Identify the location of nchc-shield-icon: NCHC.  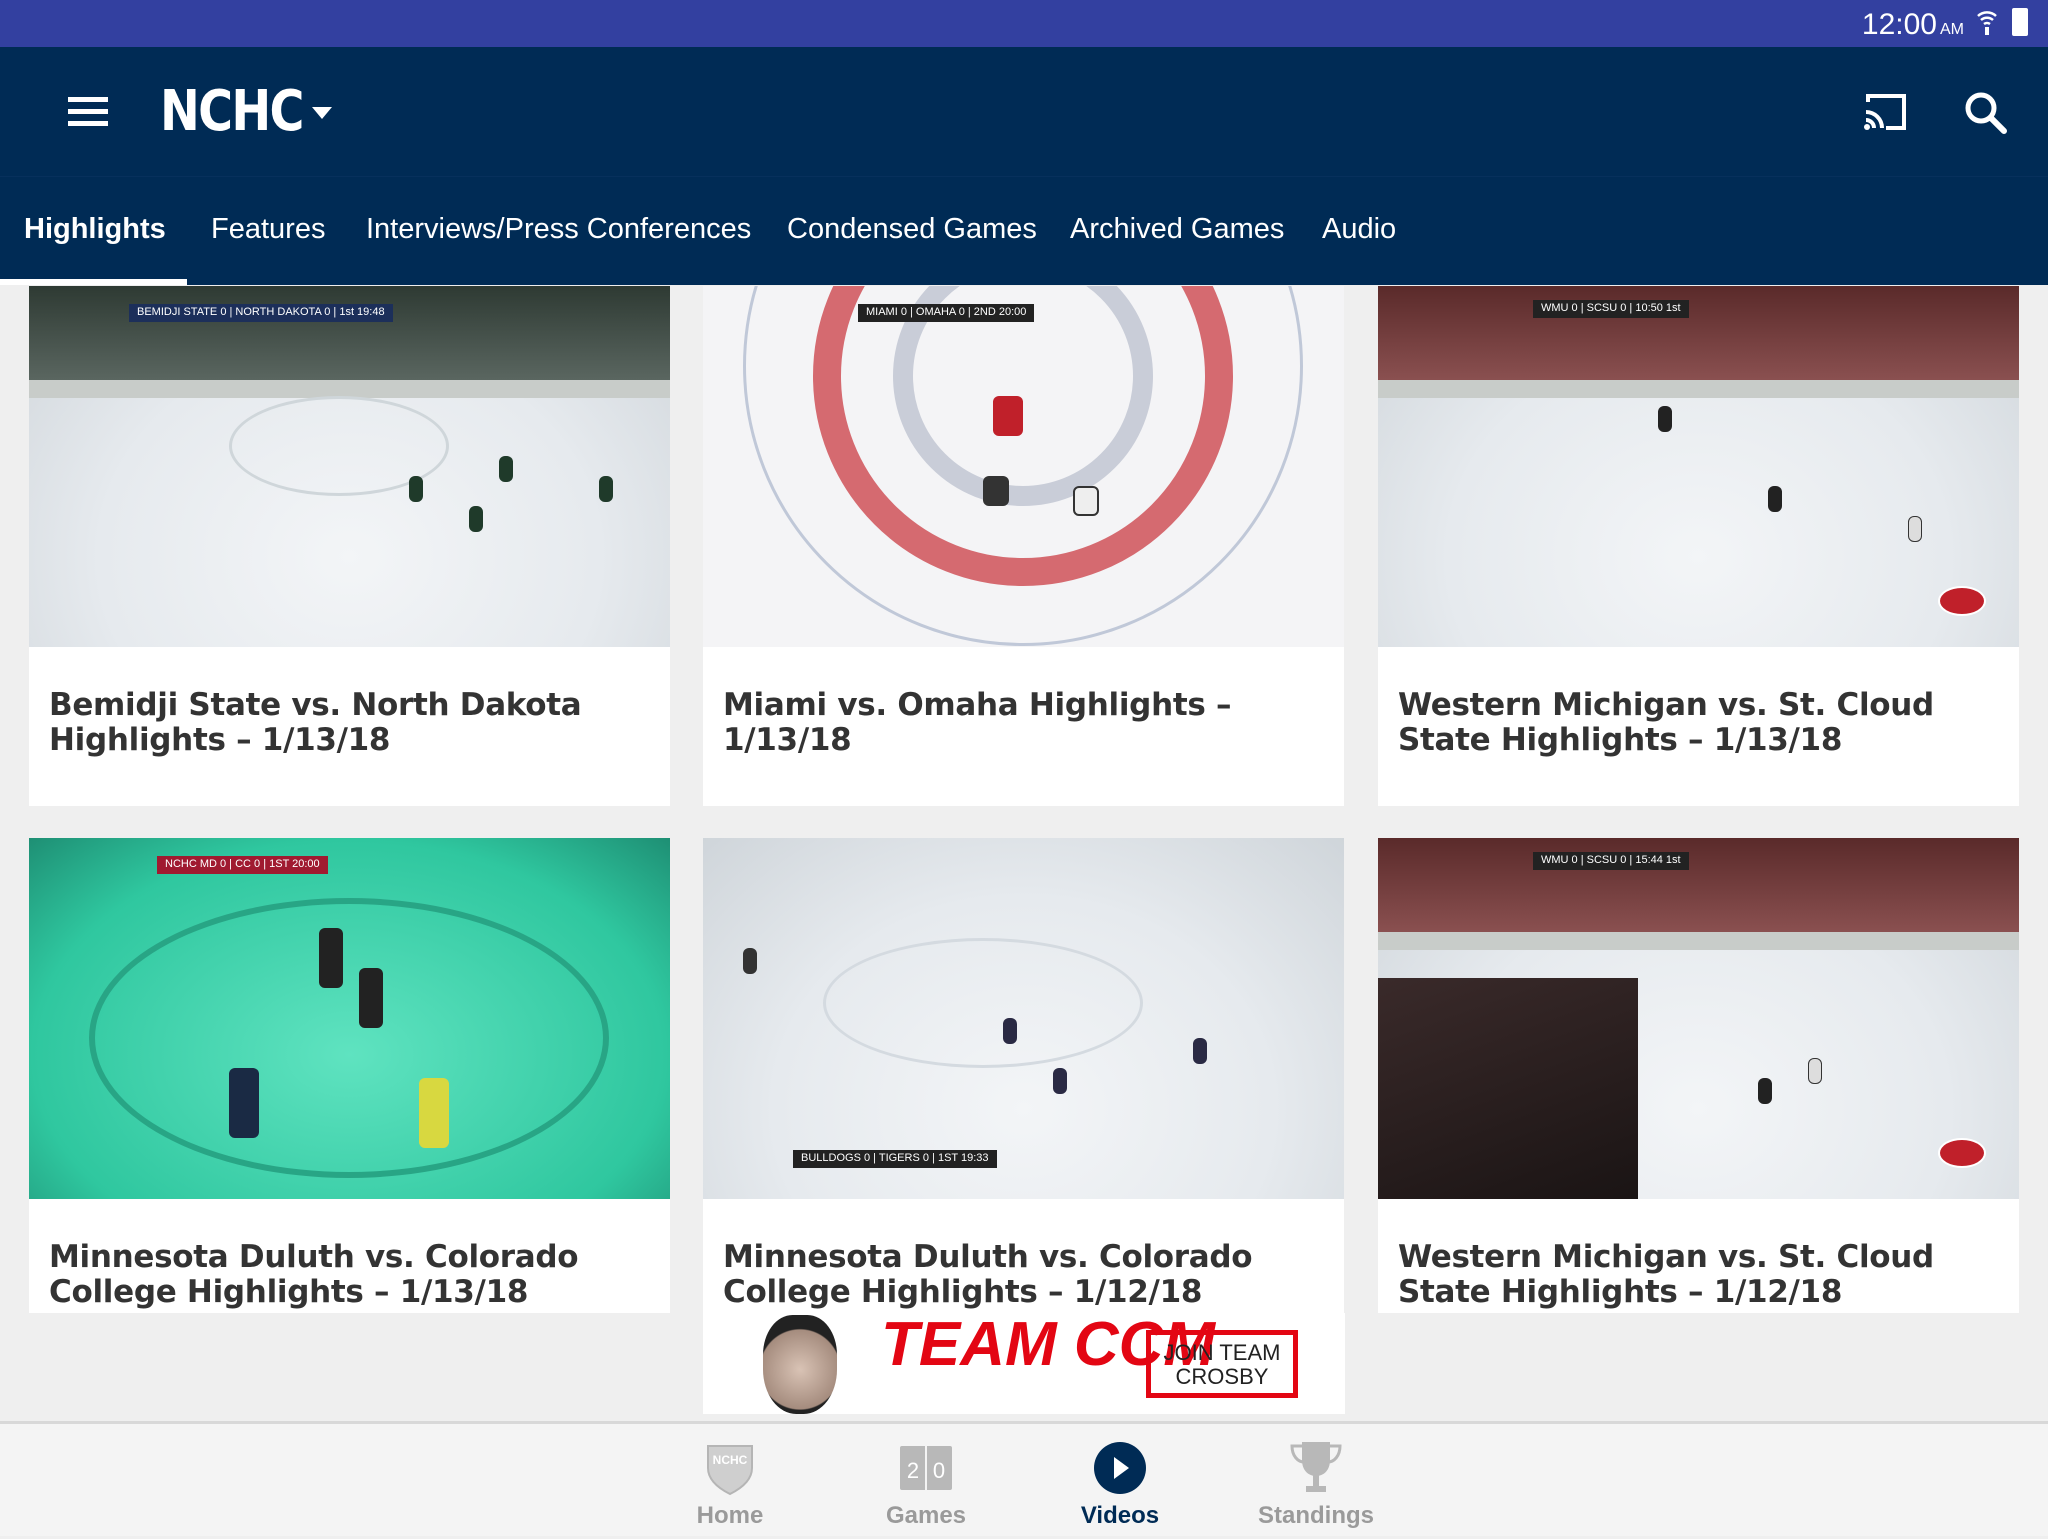
(730, 1470).